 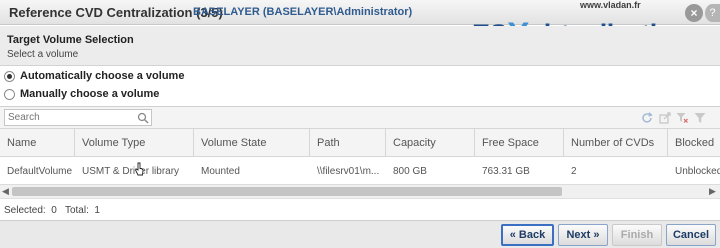 What do you see at coordinates (143, 118) in the screenshot?
I see `search-icon` at bounding box center [143, 118].